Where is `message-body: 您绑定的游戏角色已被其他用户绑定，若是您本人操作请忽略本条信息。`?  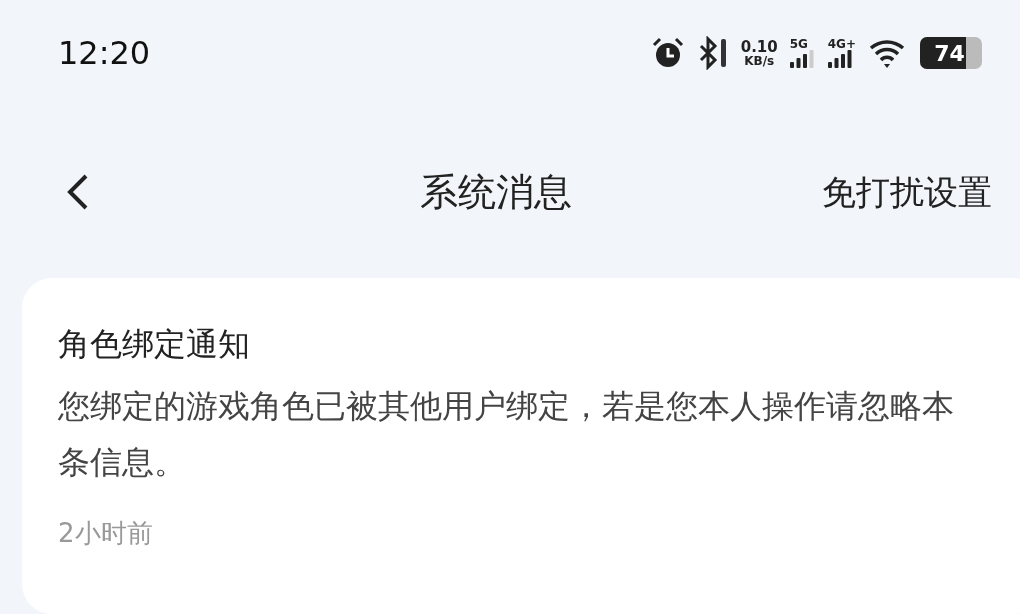 message-body: 您绑定的游戏角色已被其他用户绑定，若是您本人操作请忽略本条信息。 is located at coordinates (506, 434).